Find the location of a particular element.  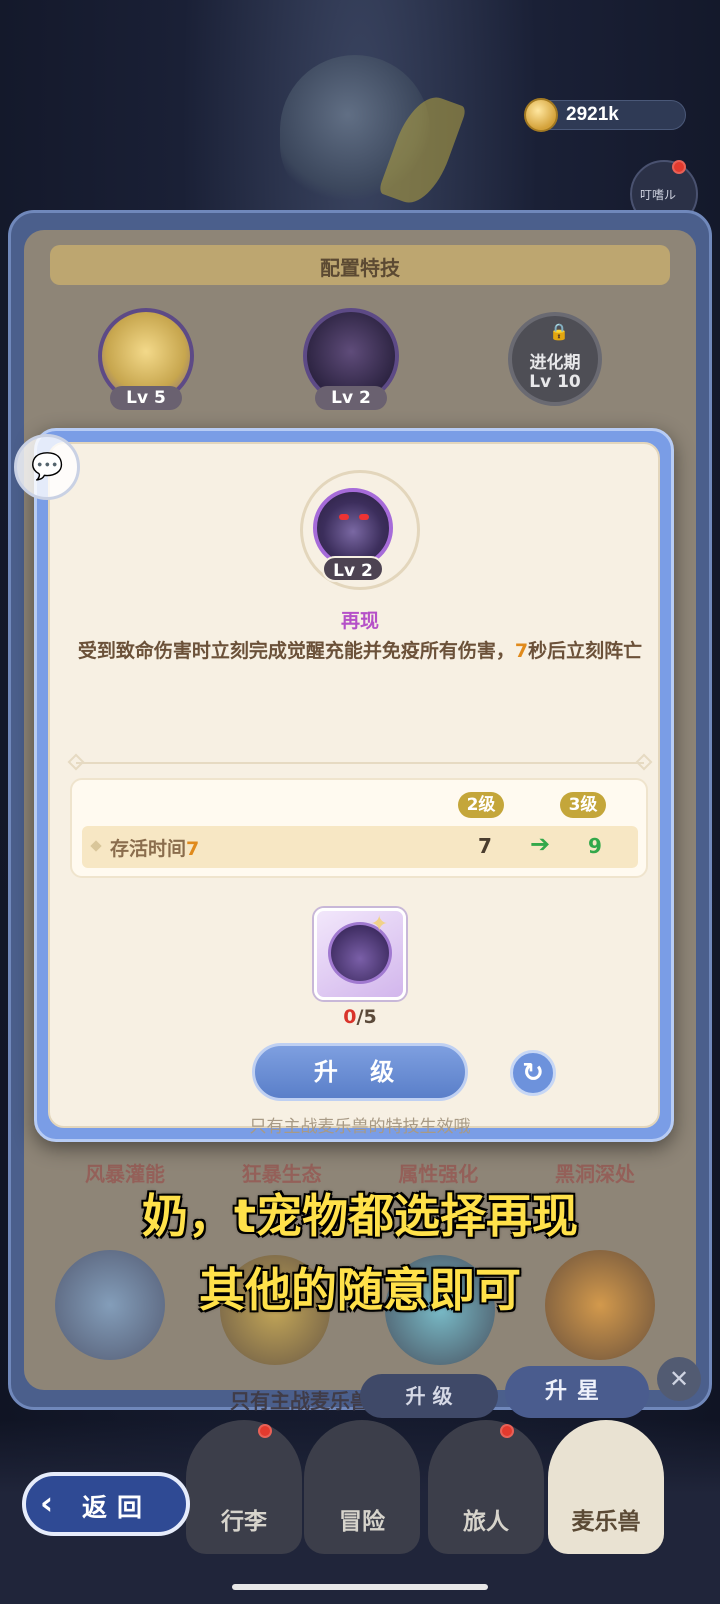

skill-name: 再现 is located at coordinates (359, 621).